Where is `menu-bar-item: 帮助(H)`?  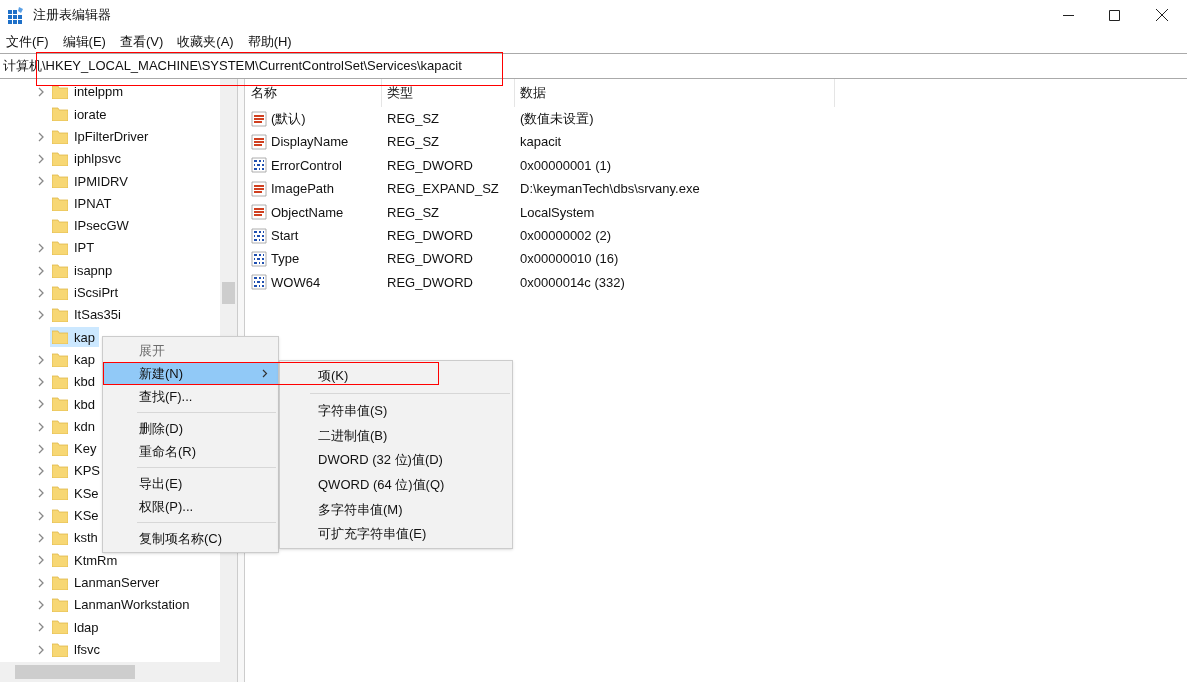 menu-bar-item: 帮助(H) is located at coordinates (269, 41).